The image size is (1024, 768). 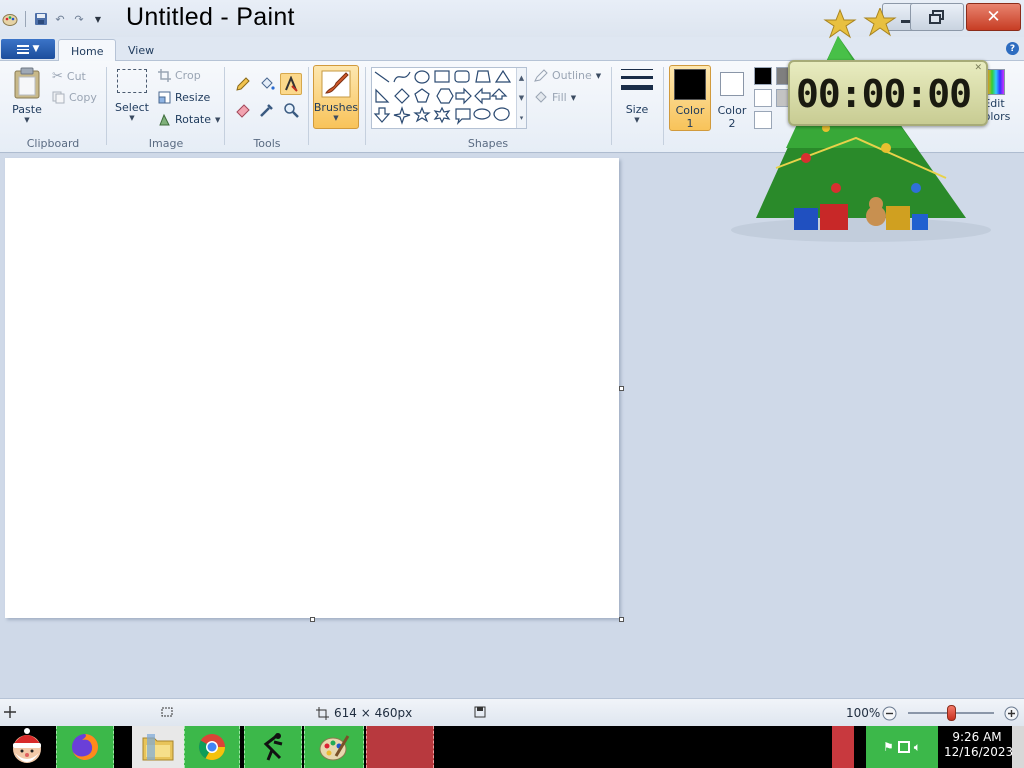 I want to click on folder-icon, so click(x=158, y=747).